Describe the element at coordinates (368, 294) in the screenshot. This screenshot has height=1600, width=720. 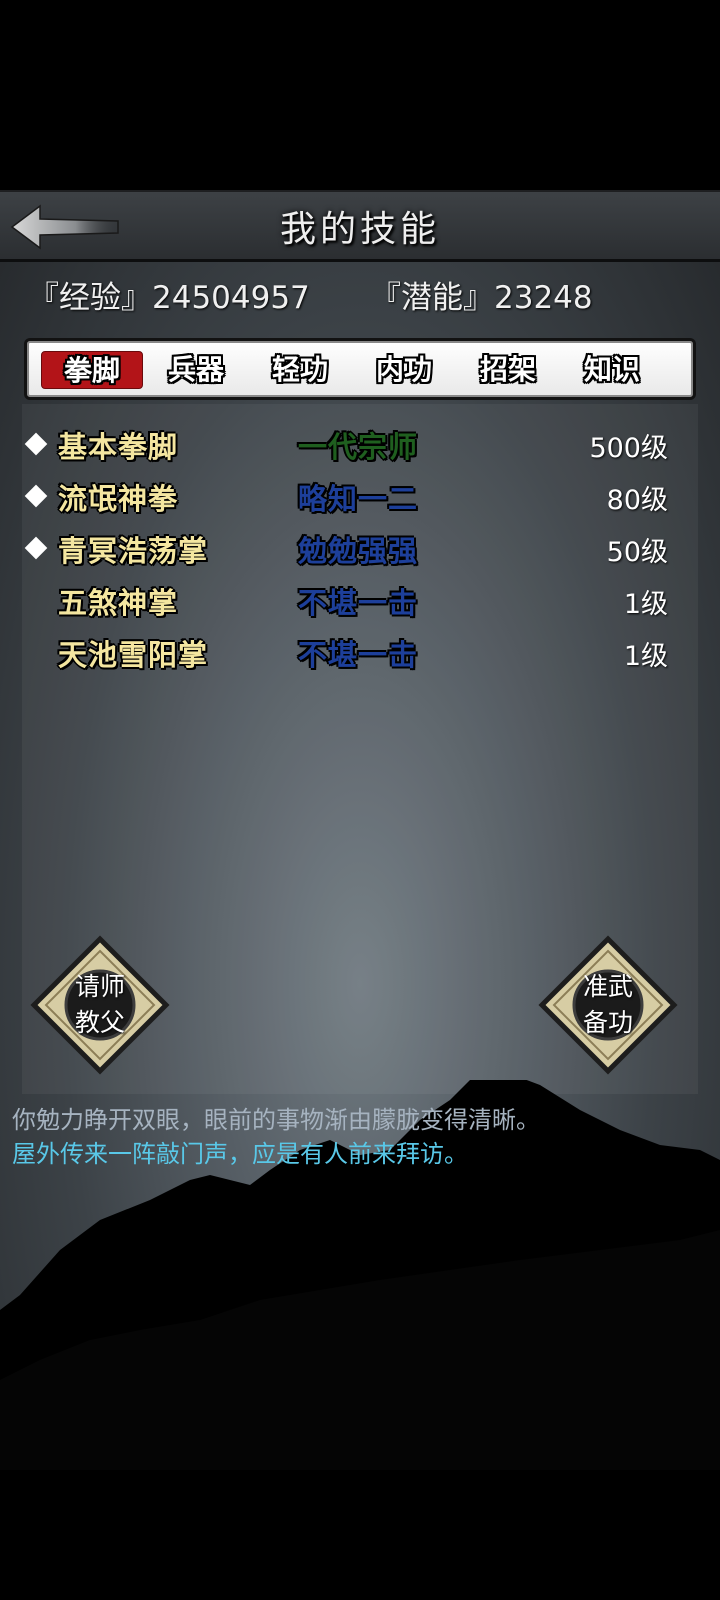
I see `stats-bar: 『经验』24504957 『潜能』23248` at that location.